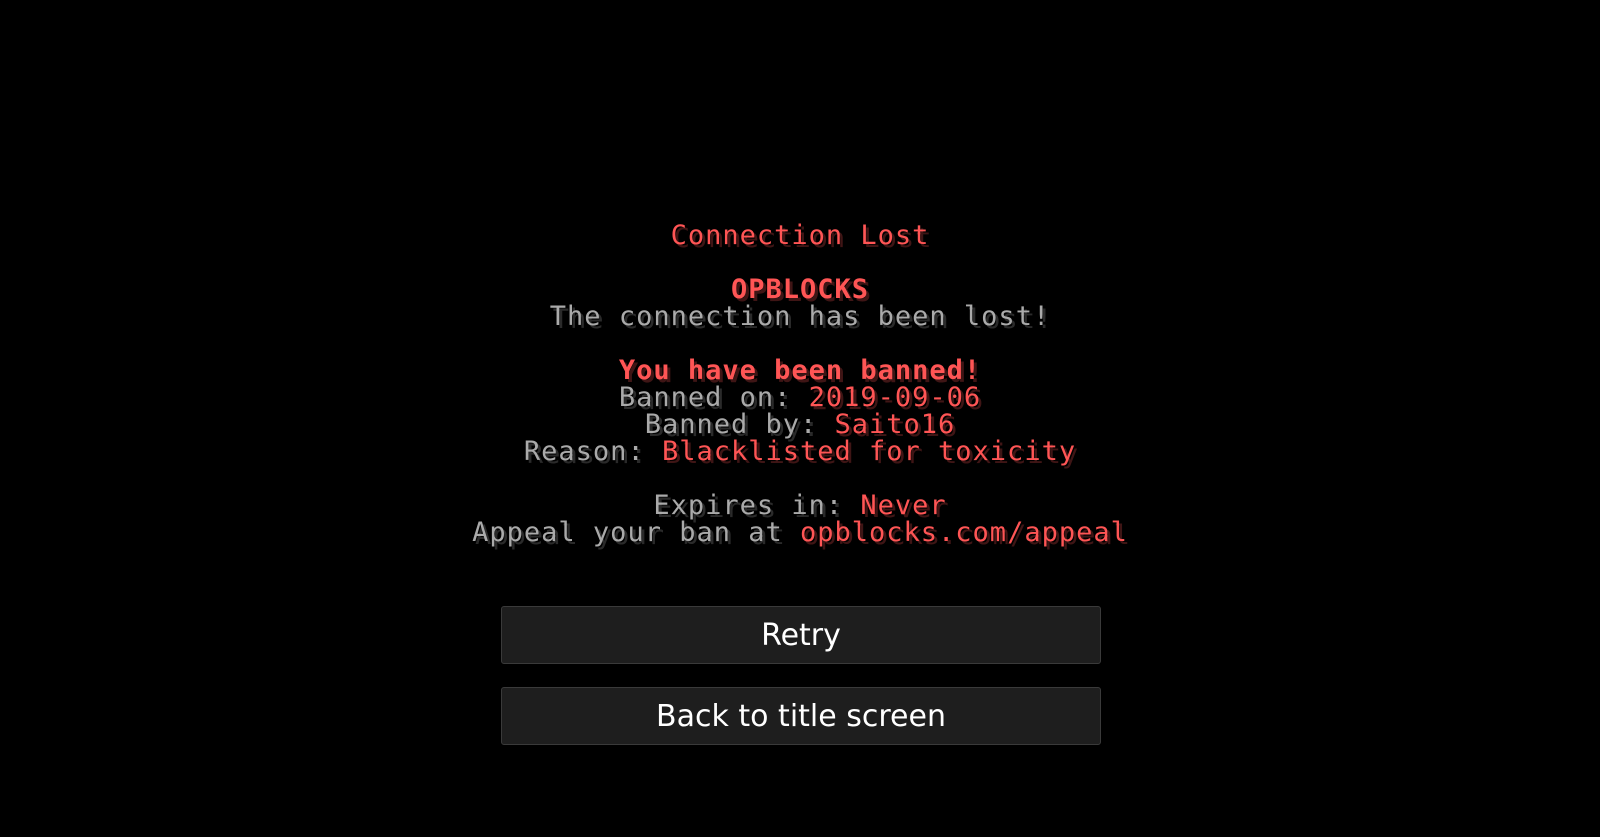  I want to click on appeal-link: opblocks.com/appeal, so click(964, 532).